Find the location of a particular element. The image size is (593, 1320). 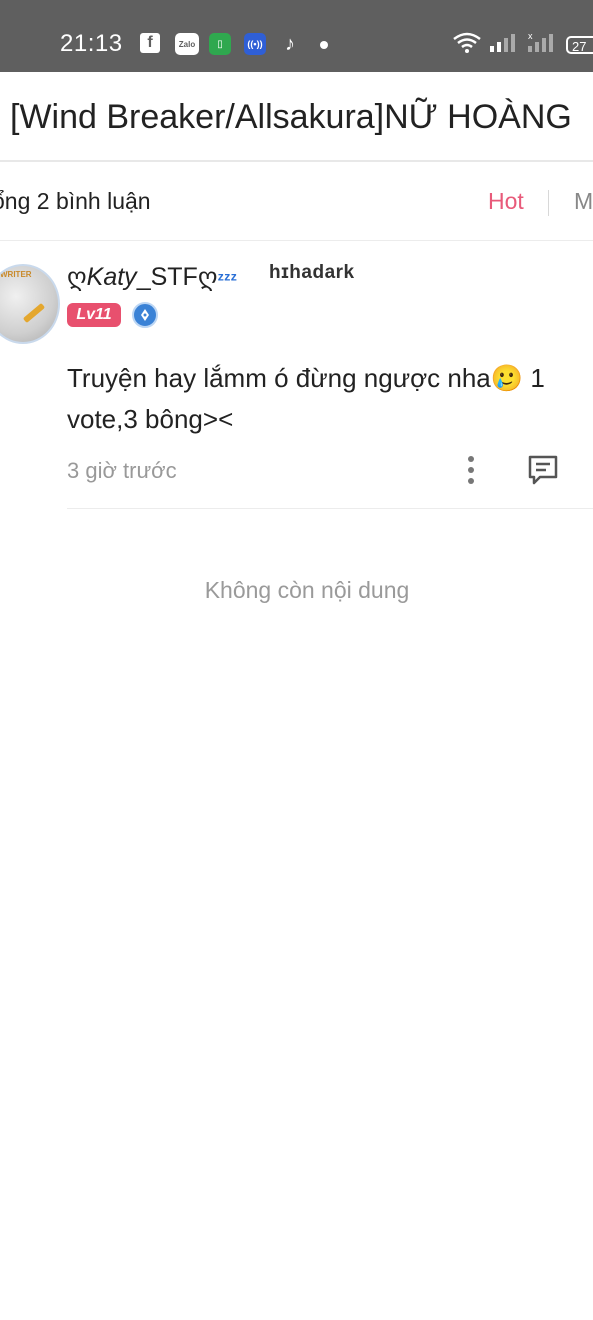

battery-icon: 27 is located at coordinates (579, 45).